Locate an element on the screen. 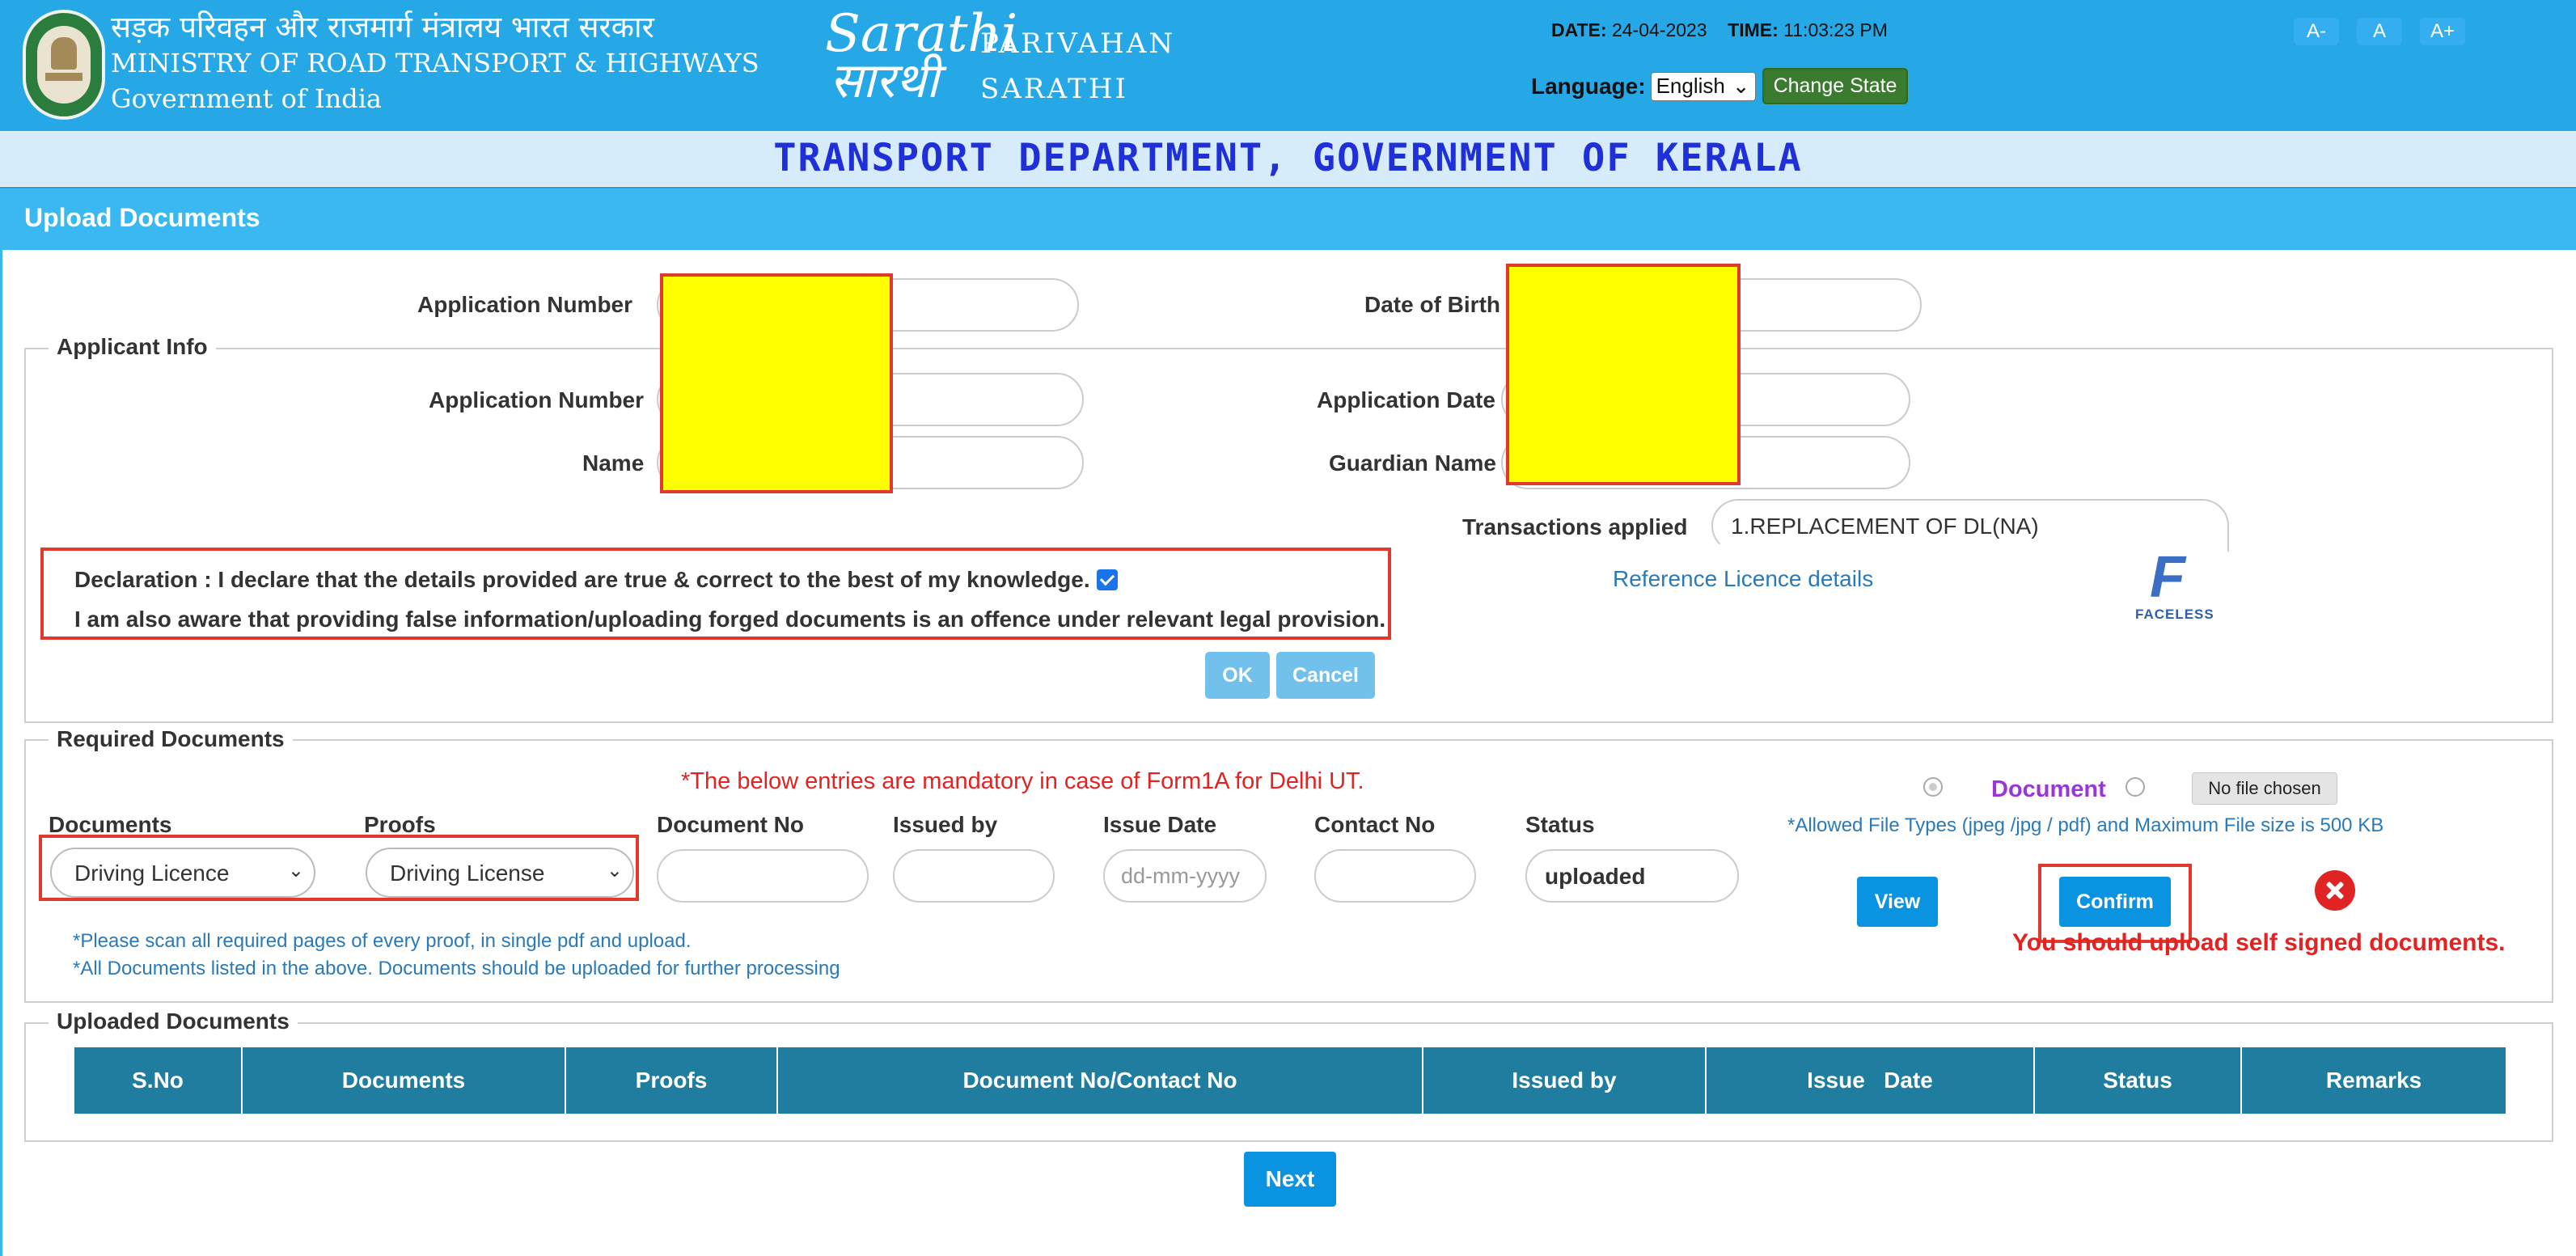  applicant-info-legend: Applicant Info is located at coordinates (133, 347).